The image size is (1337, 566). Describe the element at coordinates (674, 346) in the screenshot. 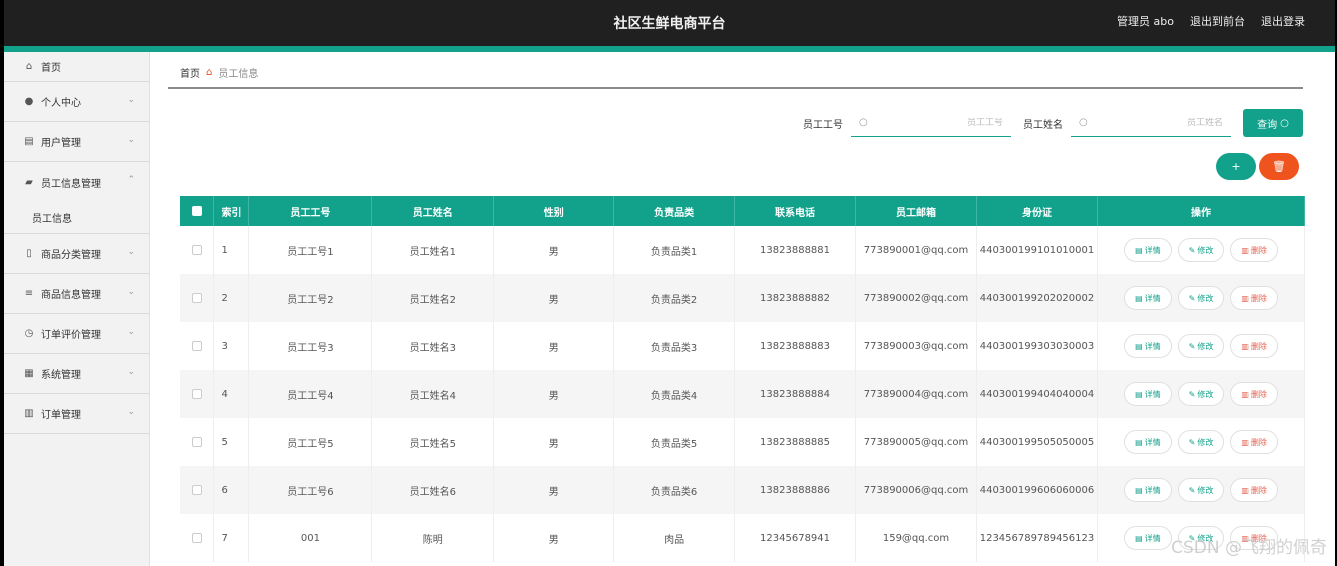

I see `cell-category: 负责品类3` at that location.